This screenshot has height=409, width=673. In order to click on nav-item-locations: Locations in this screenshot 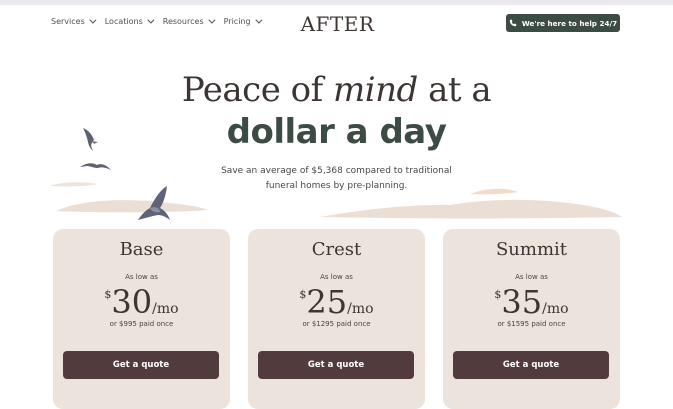, I will do `click(129, 21)`.